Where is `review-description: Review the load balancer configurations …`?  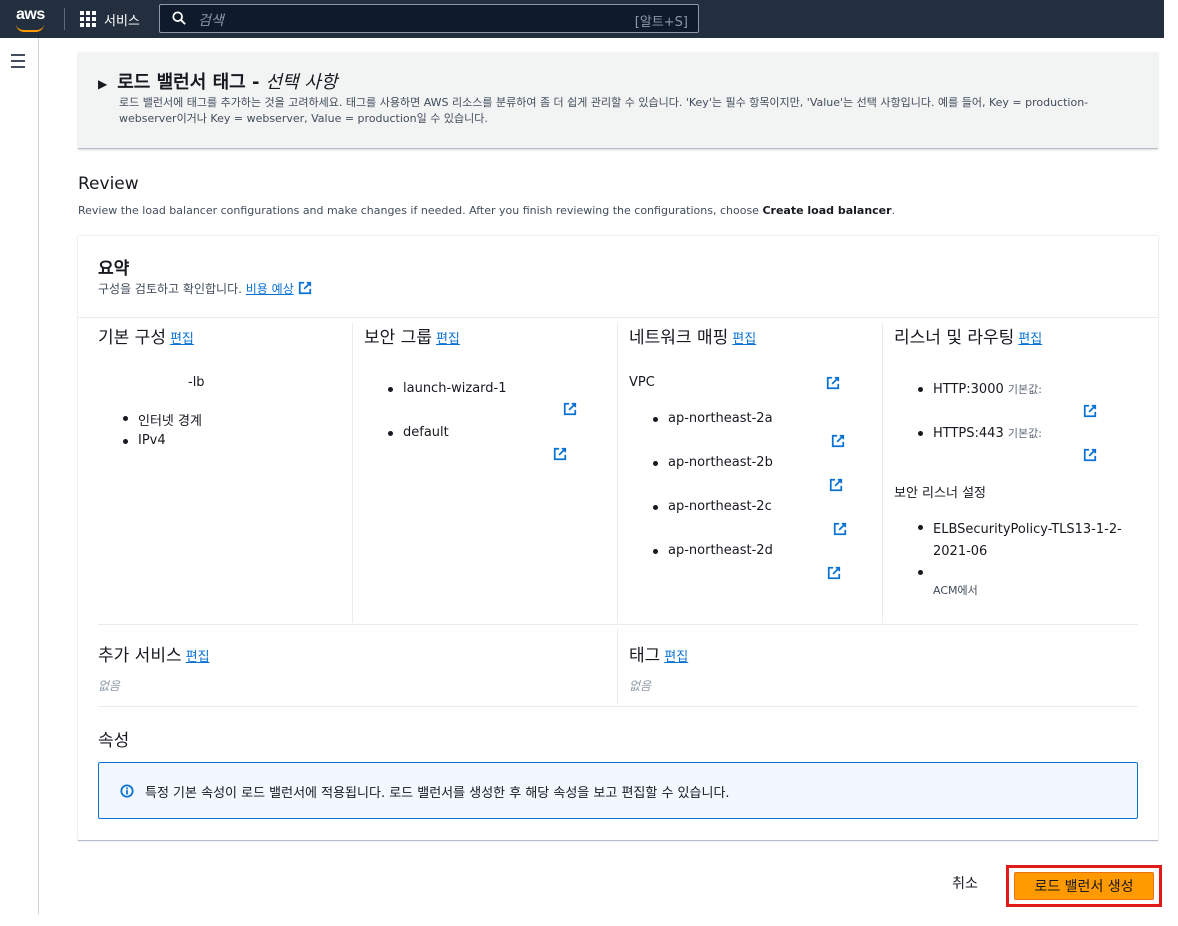 review-description: Review the load balancer configurations … is located at coordinates (486, 210).